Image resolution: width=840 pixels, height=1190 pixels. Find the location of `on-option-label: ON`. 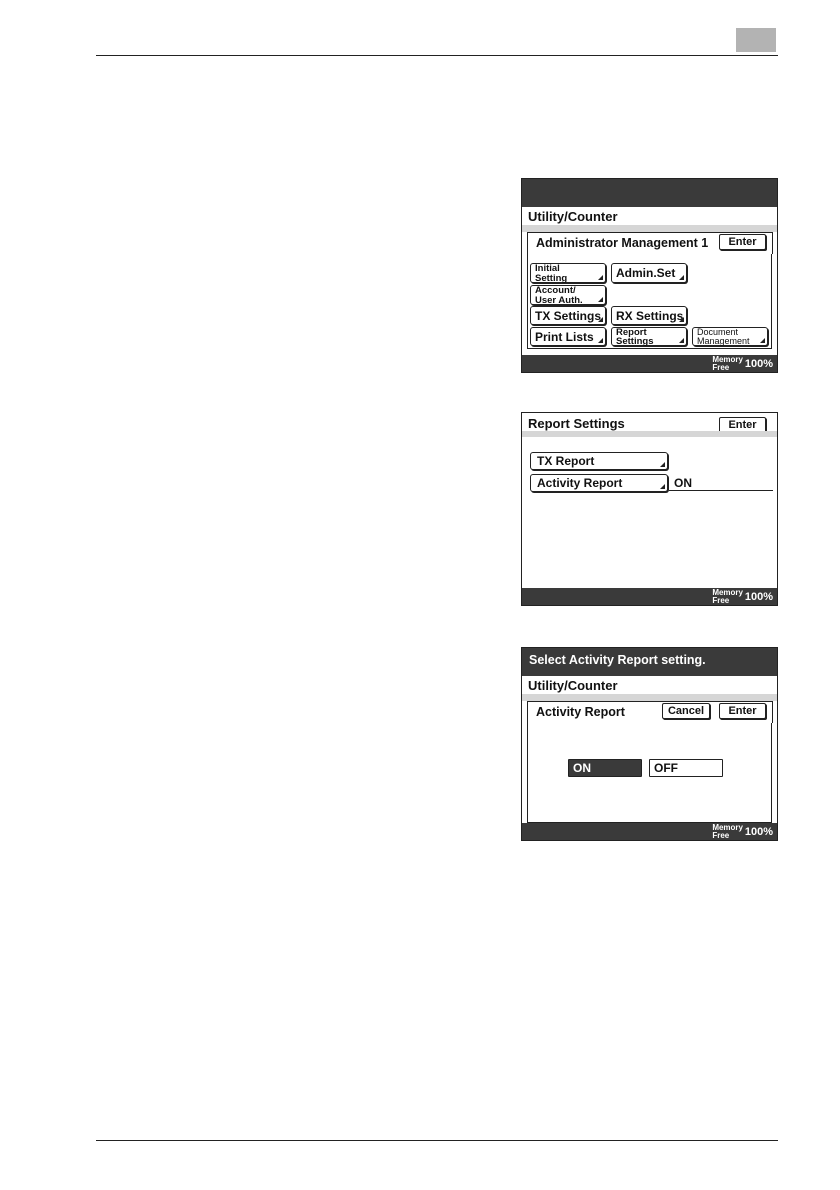

on-option-label: ON is located at coordinates (582, 768).